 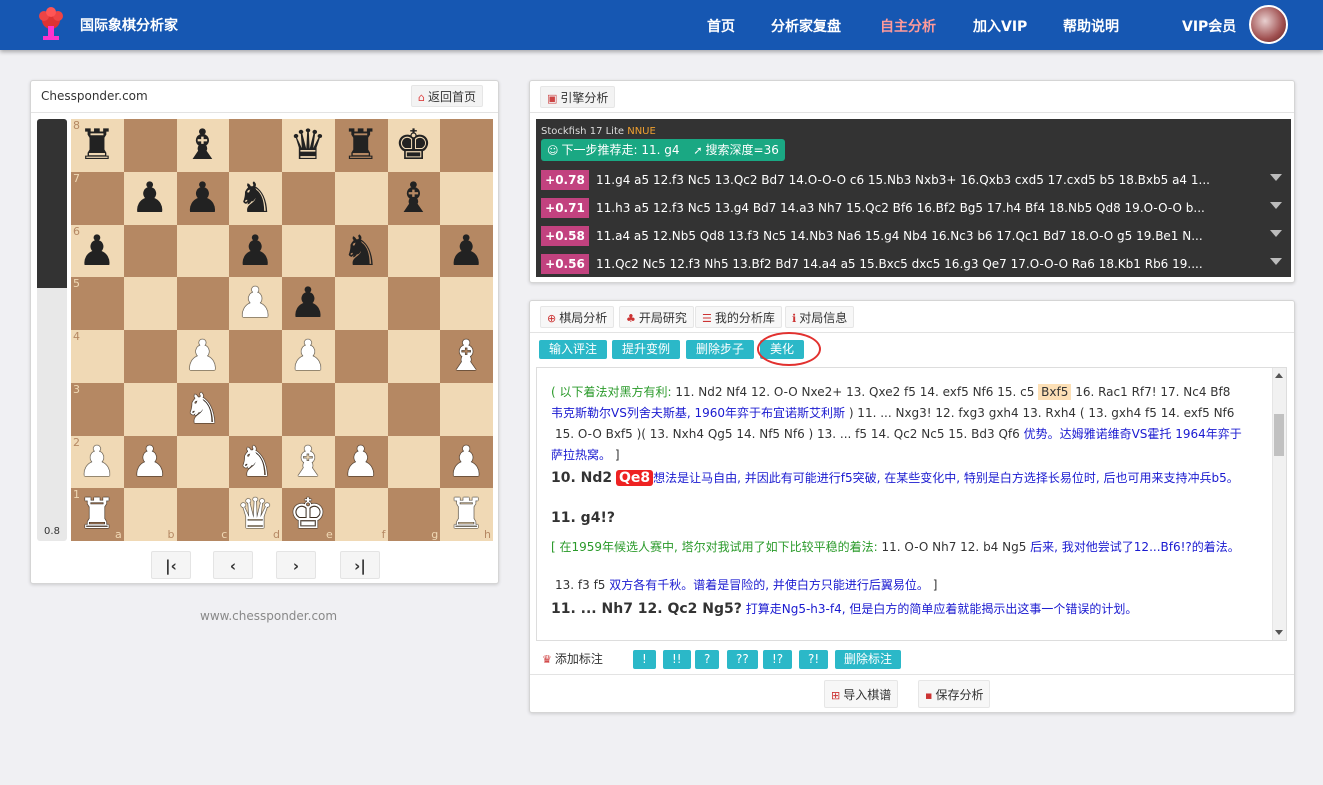 What do you see at coordinates (361, 462) in the screenshot?
I see `square-f2: ♟` at bounding box center [361, 462].